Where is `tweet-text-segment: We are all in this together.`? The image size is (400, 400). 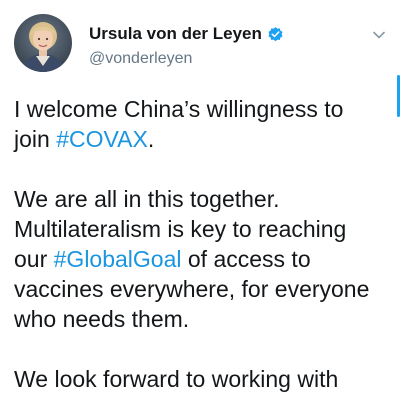
tweet-text-segment: We are all in this together. is located at coordinates (147, 199).